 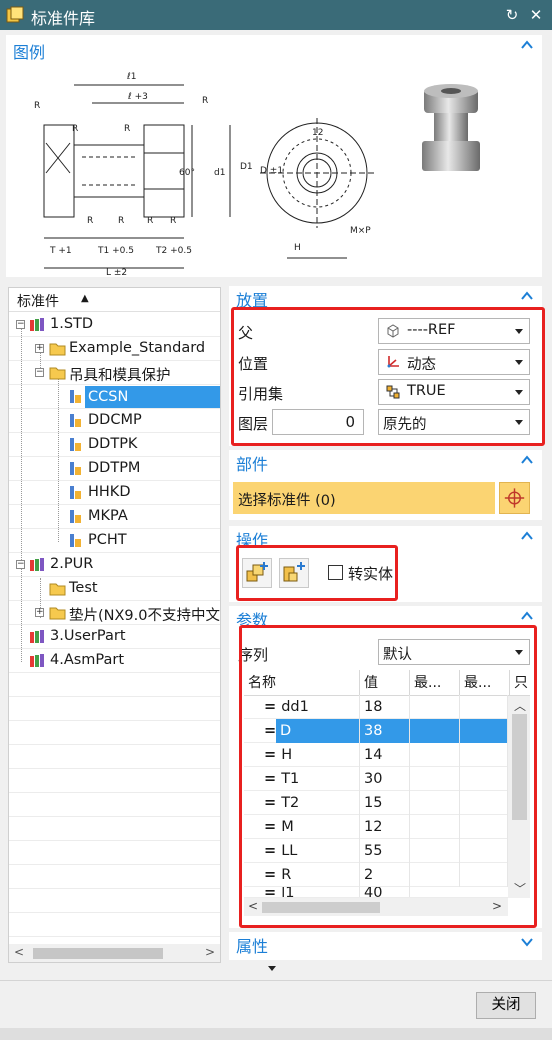 I want to click on part-section-header: 部件, so click(x=385, y=463).